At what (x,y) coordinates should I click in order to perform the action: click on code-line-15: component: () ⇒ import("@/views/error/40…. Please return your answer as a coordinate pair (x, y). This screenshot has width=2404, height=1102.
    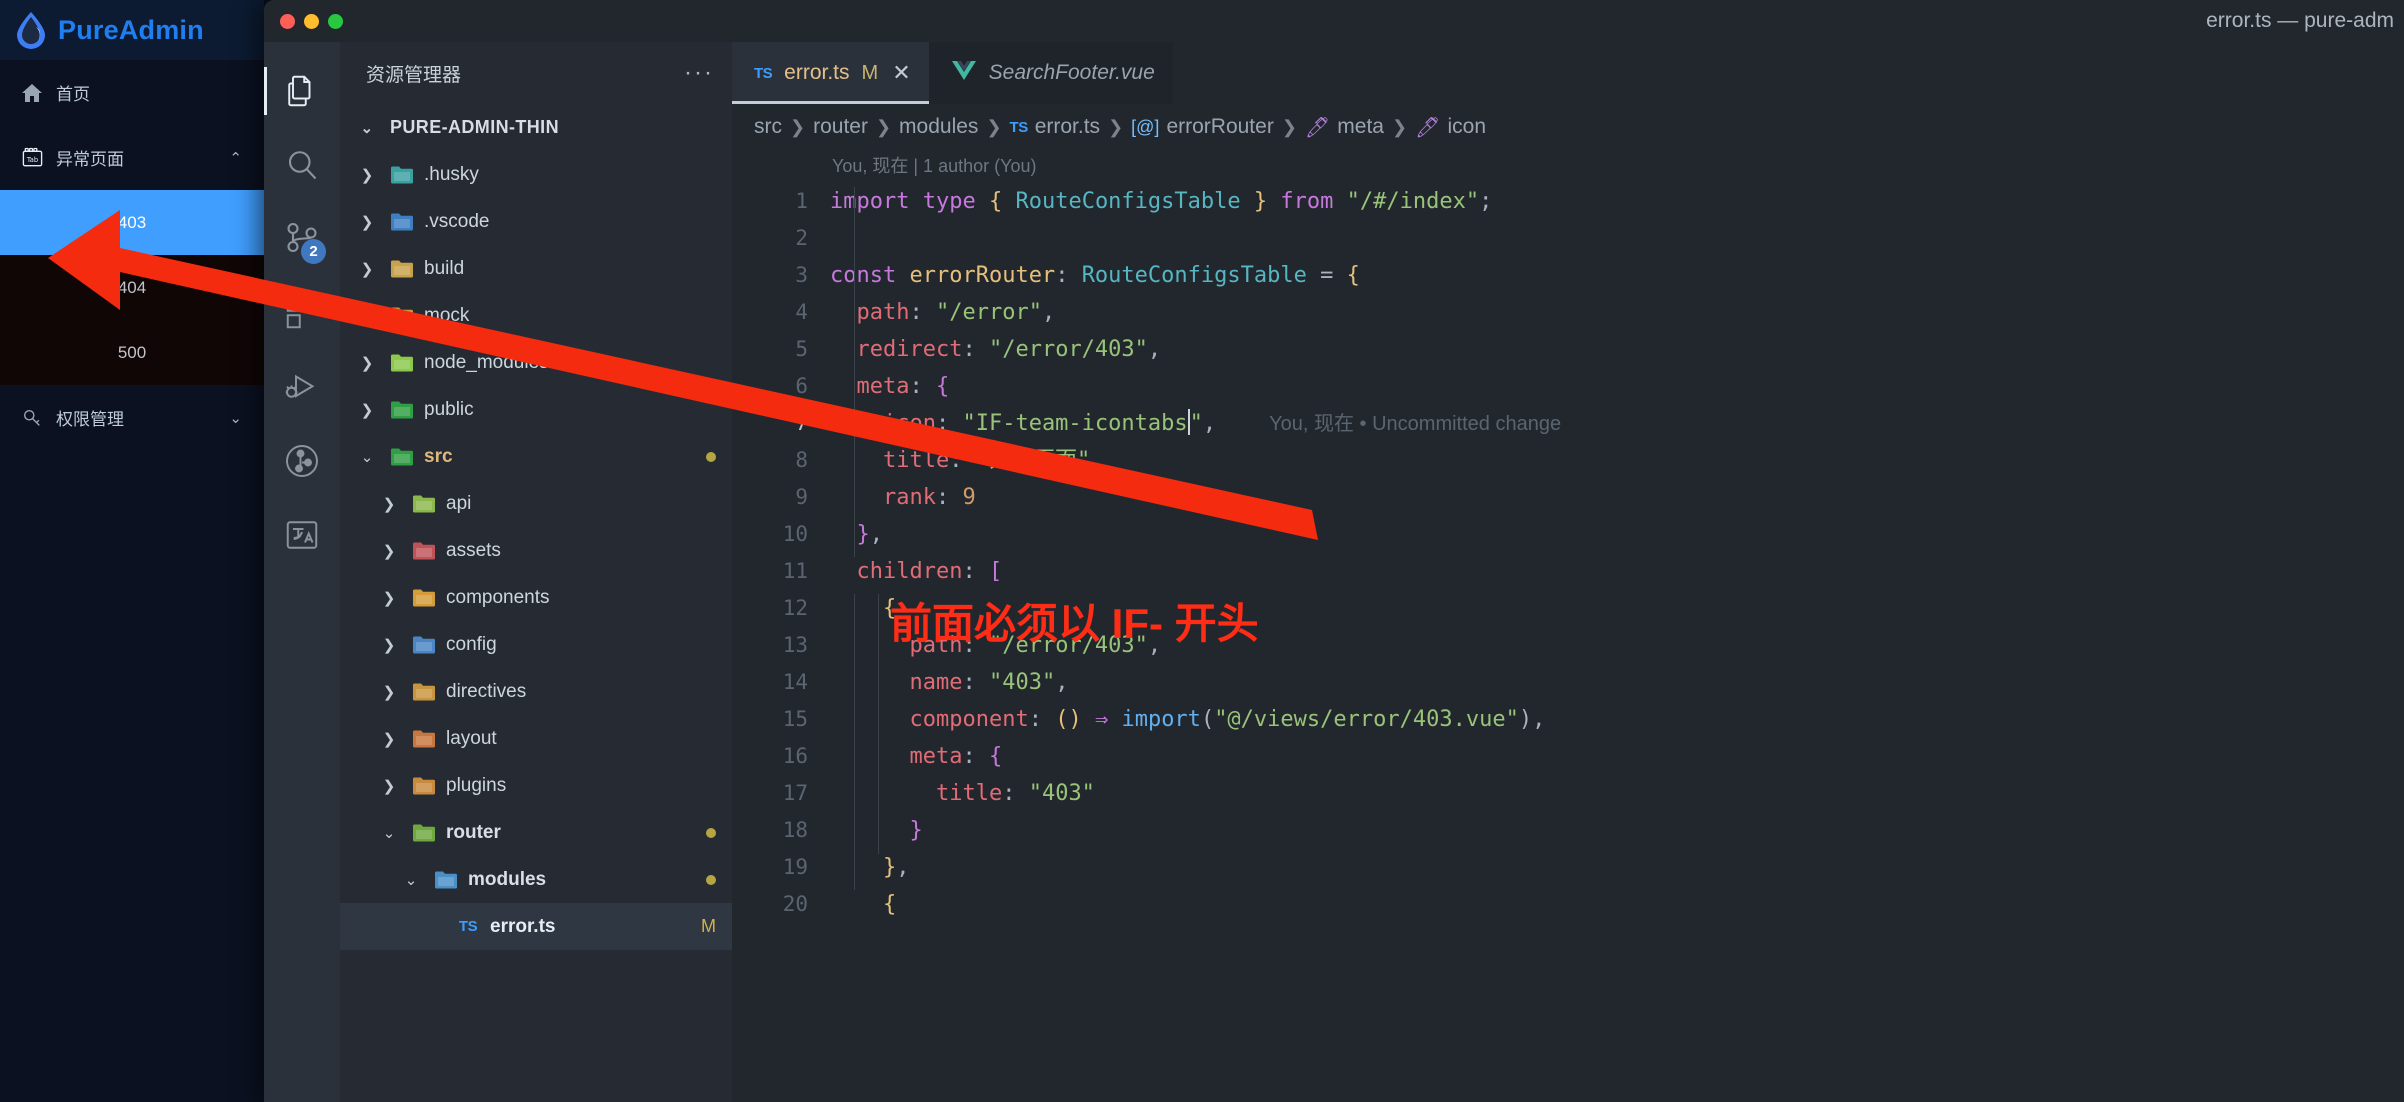
    Looking at the image, I should click on (1617, 719).